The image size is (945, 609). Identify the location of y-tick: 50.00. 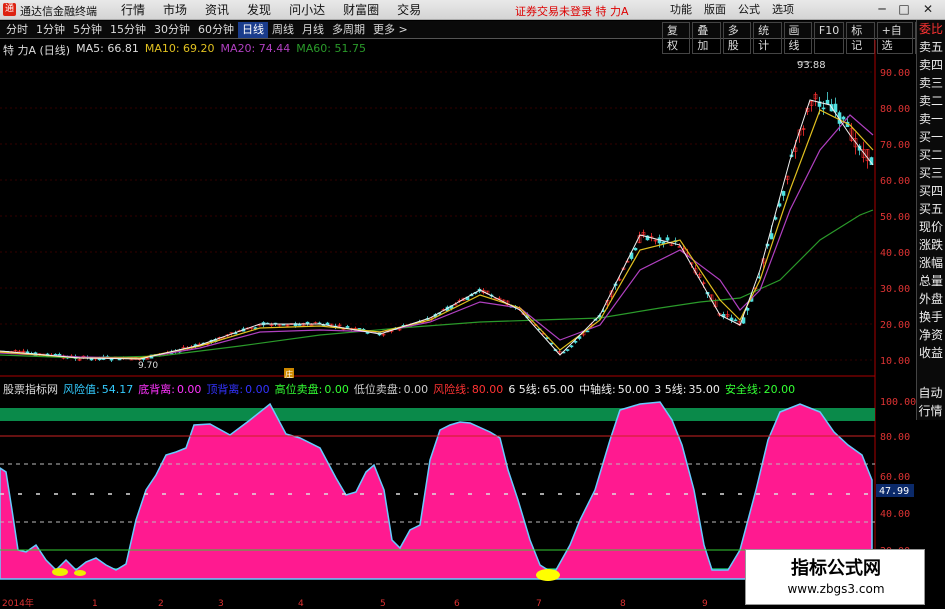
(895, 217).